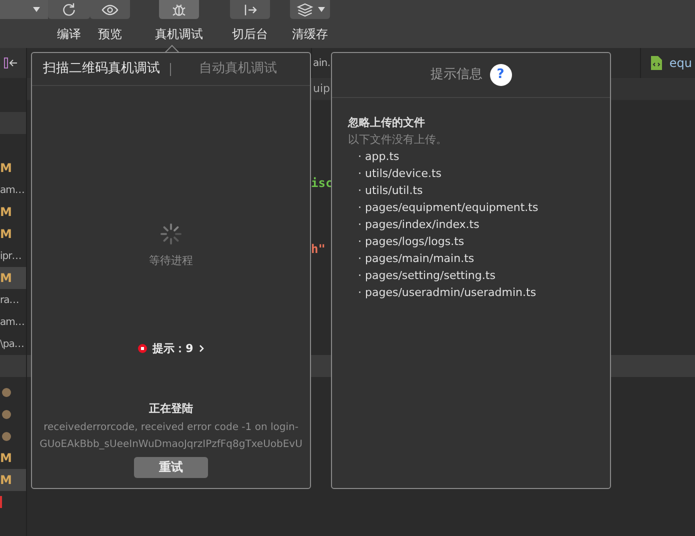 This screenshot has height=536, width=695. What do you see at coordinates (13, 123) in the screenshot?
I see `sidebar-header` at bounding box center [13, 123].